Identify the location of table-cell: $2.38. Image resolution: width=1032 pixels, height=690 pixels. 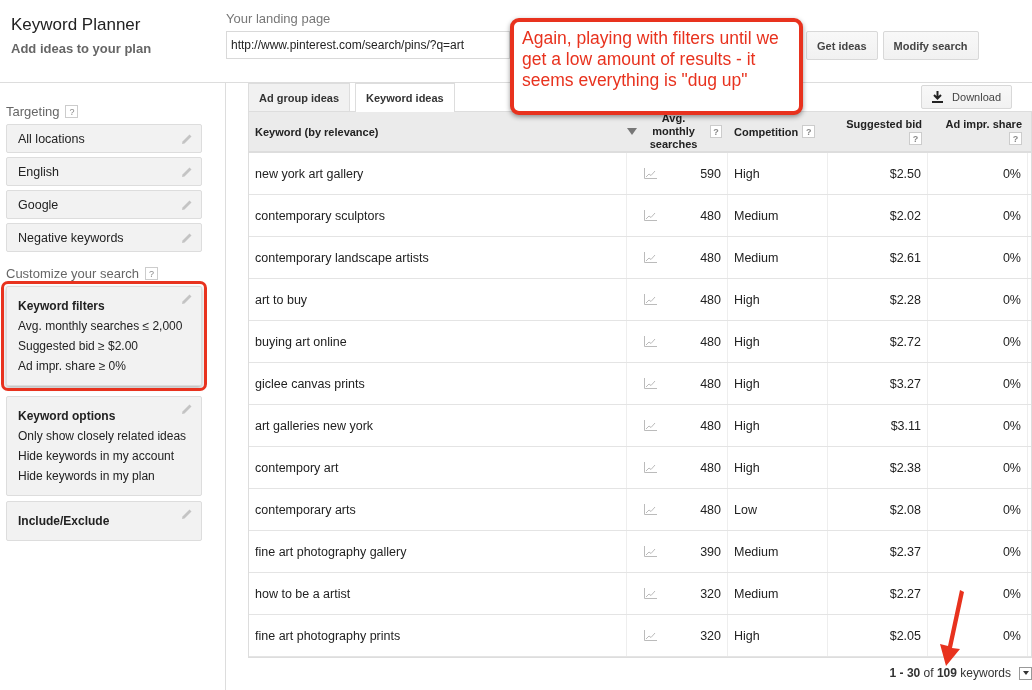
(878, 467).